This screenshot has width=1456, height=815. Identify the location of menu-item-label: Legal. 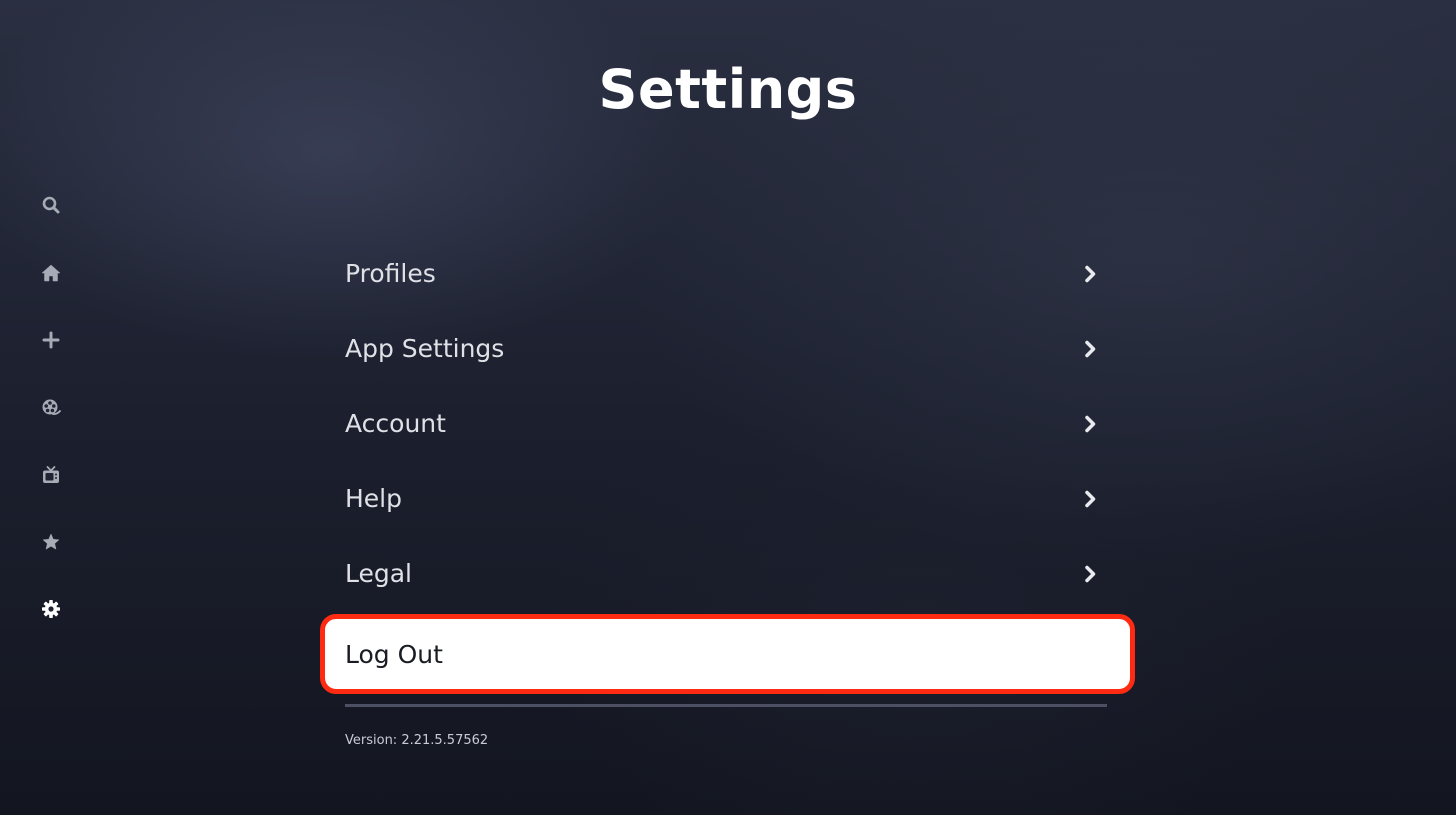
(379, 573).